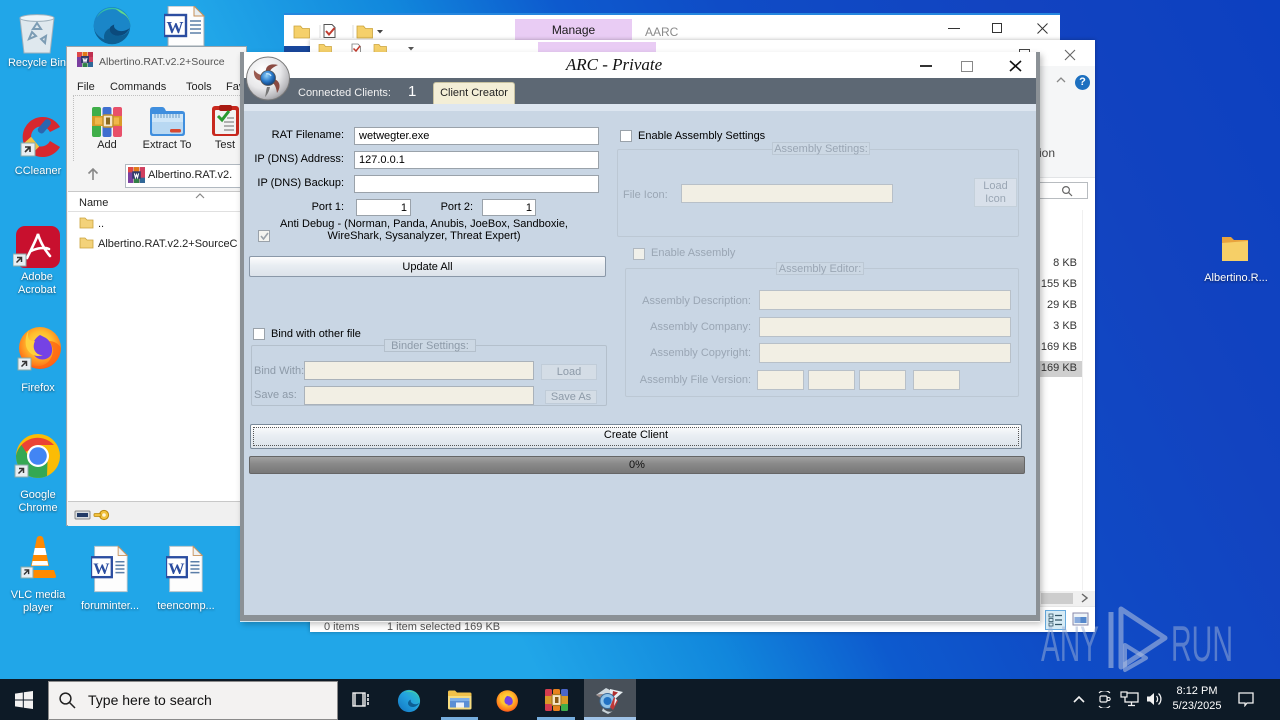  What do you see at coordinates (1202, 644) in the screenshot?
I see `svg-text: RUN` at bounding box center [1202, 644].